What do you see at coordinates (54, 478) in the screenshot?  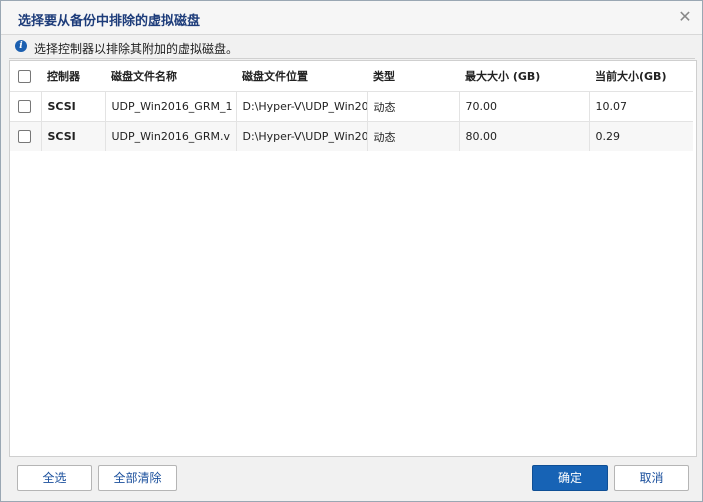 I see `select-all-button: 全选` at bounding box center [54, 478].